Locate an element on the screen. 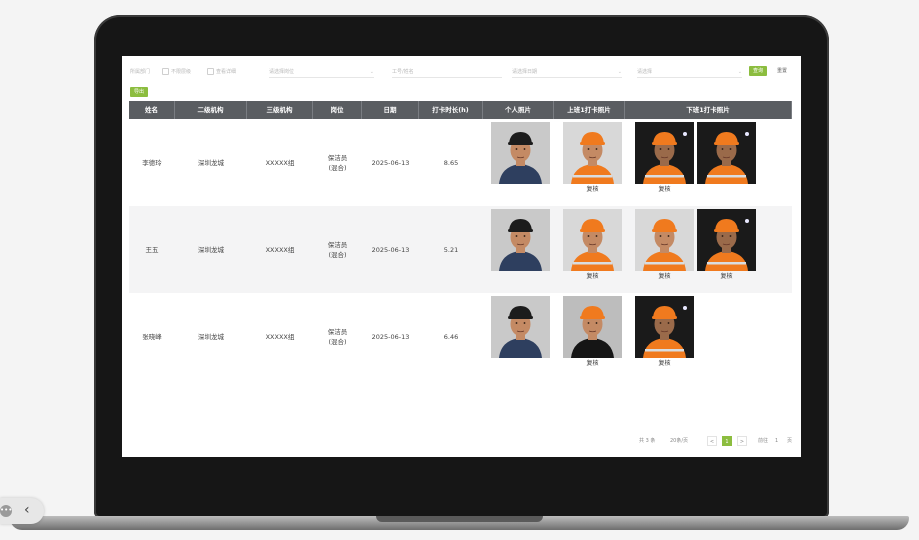 The width and height of the screenshot is (919, 540). hours-cell: 8.65 is located at coordinates (451, 162).